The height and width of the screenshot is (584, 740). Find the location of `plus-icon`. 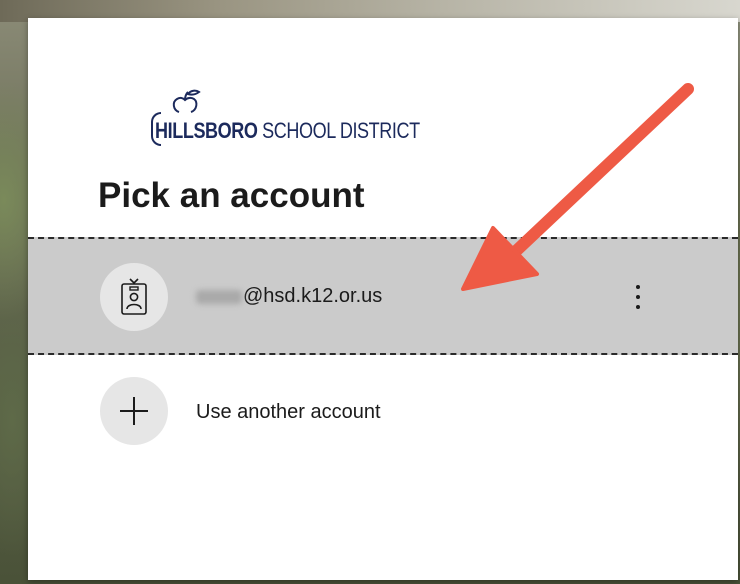

plus-icon is located at coordinates (134, 411).